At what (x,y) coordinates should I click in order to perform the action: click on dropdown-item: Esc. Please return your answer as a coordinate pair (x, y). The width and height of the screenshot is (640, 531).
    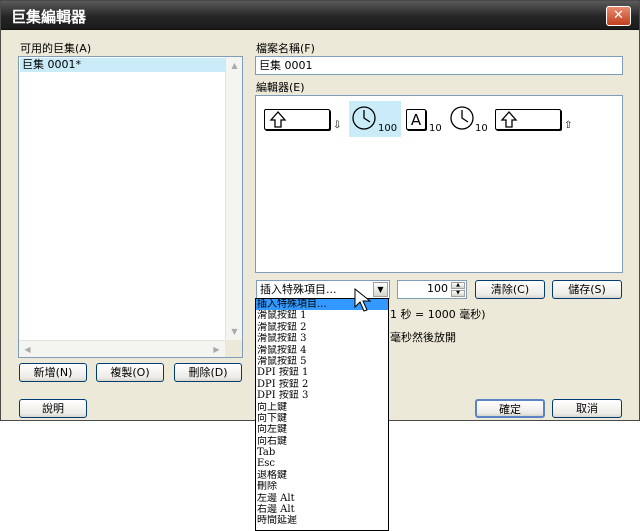
    Looking at the image, I should click on (322, 463).